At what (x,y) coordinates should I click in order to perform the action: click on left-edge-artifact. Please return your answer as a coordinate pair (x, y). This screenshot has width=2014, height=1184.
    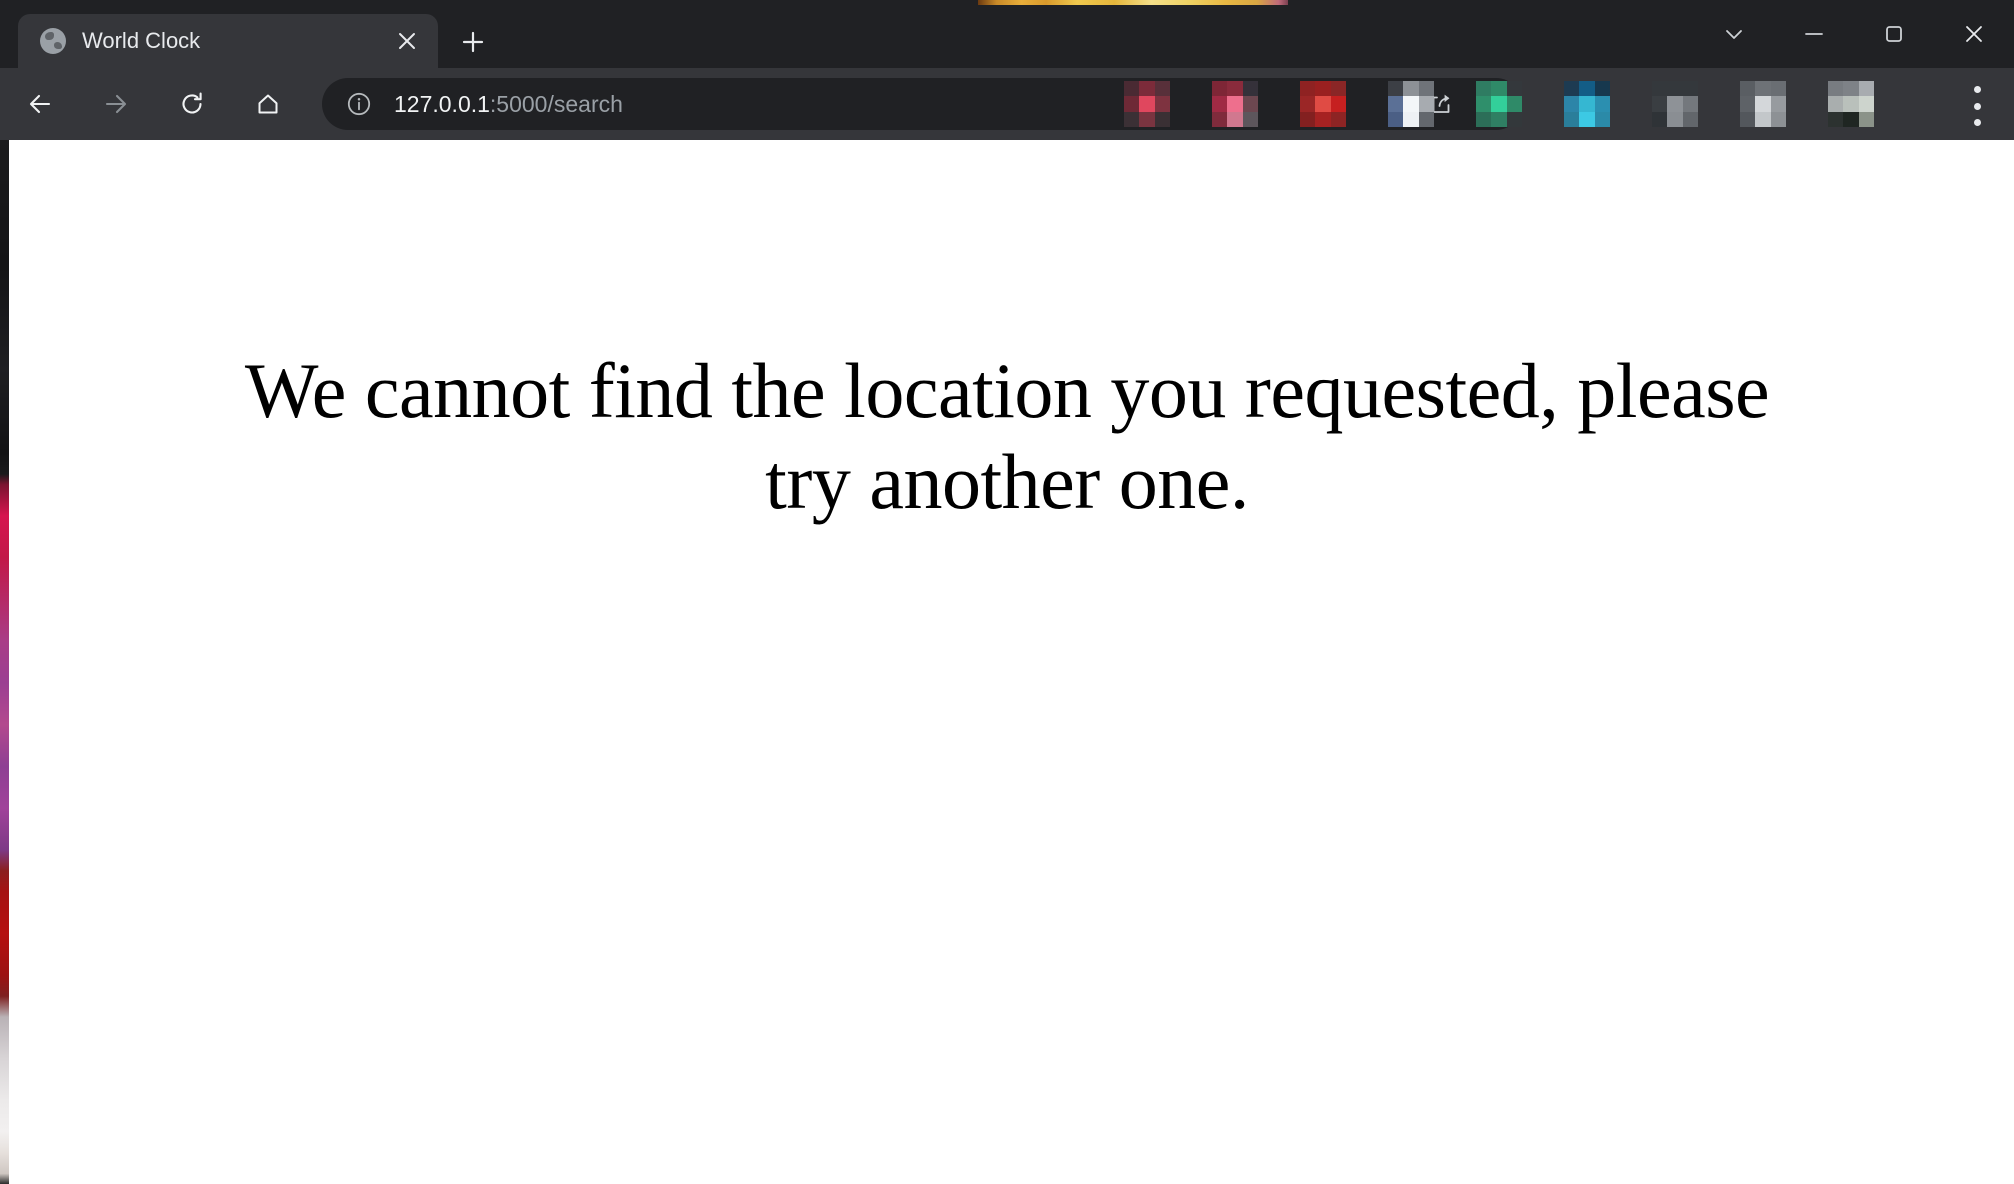
    Looking at the image, I should click on (4, 662).